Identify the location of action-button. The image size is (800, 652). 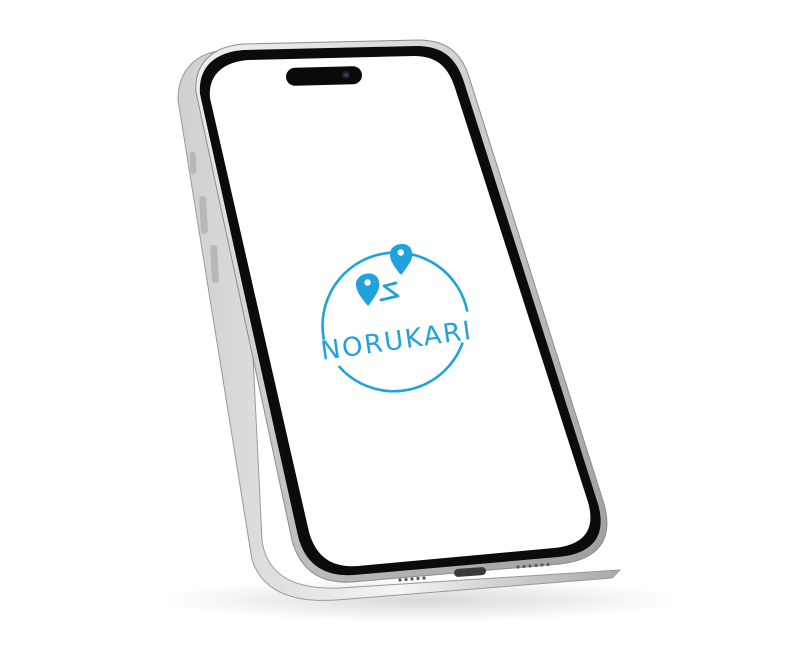
(193, 163).